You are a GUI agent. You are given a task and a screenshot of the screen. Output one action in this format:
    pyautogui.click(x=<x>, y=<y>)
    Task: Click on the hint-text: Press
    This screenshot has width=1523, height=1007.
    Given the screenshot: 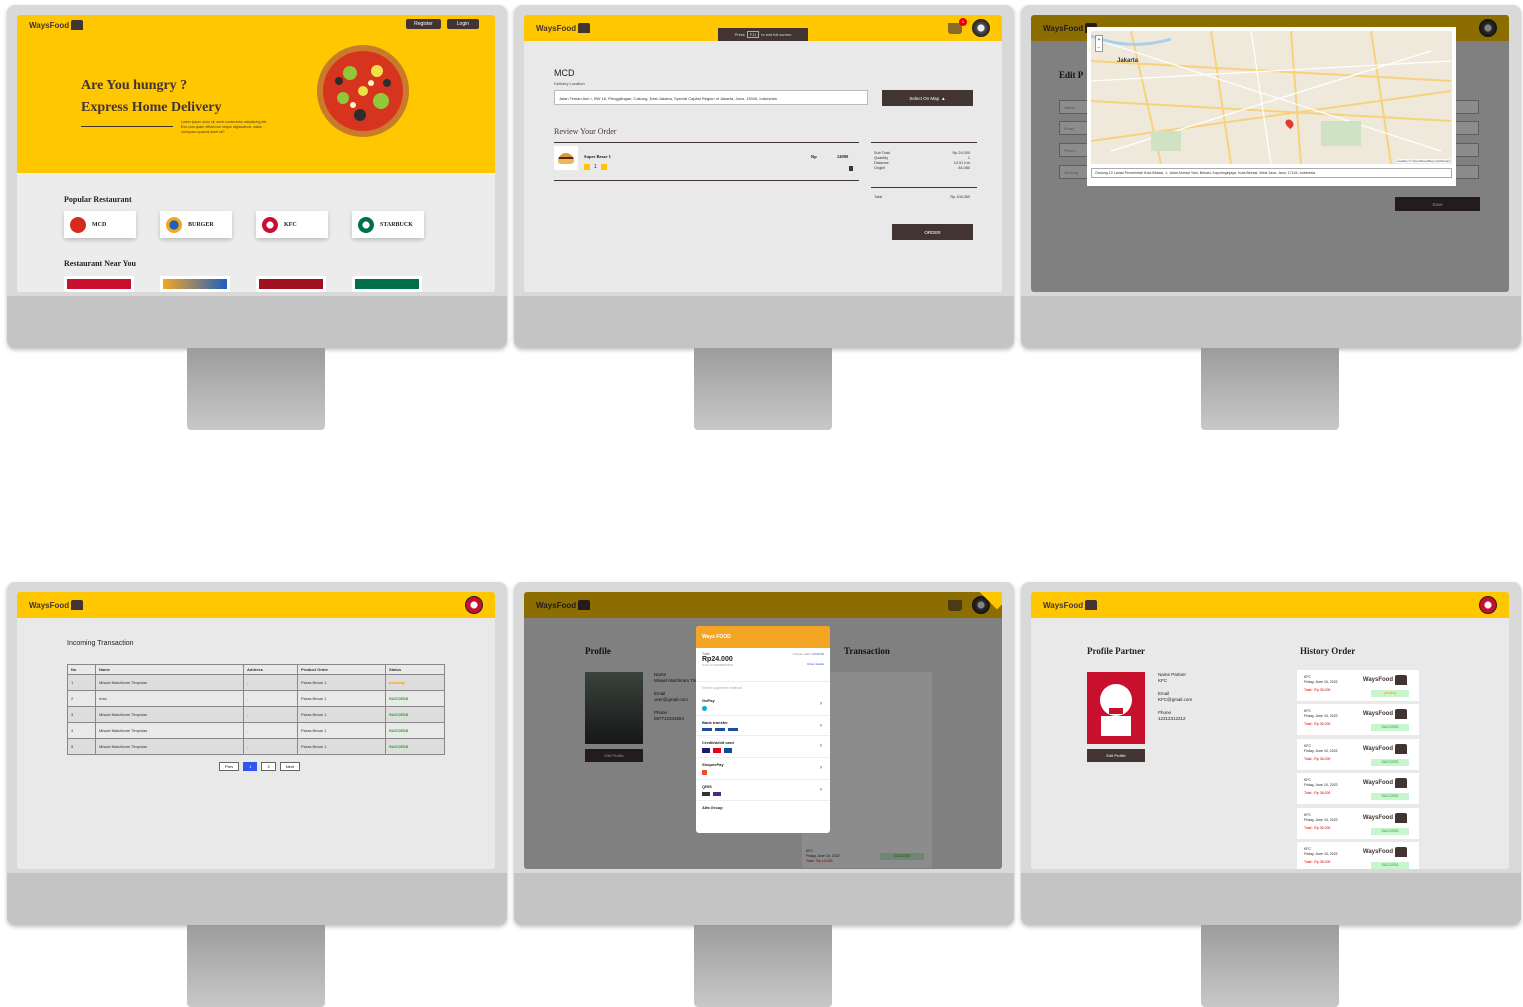 What is the action you would take?
    pyautogui.click(x=739, y=34)
    